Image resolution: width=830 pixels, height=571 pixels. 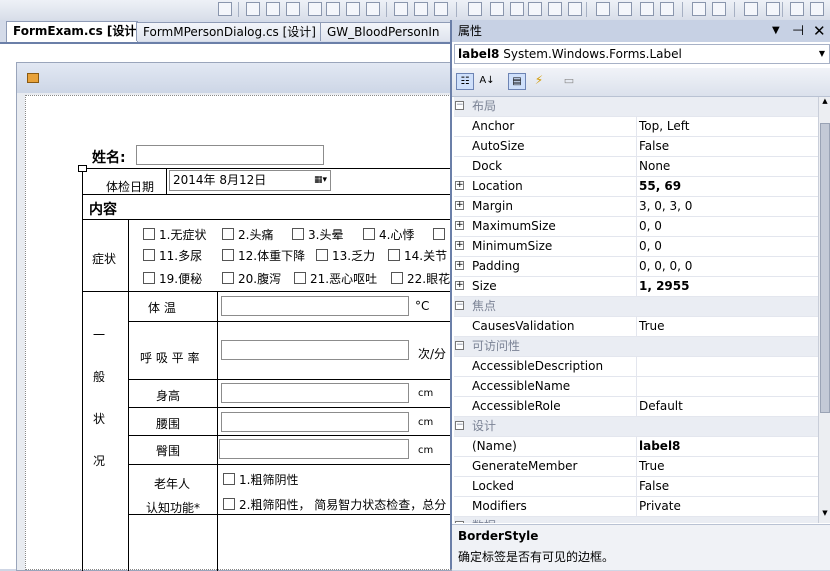 What do you see at coordinates (727, 186) in the screenshot?
I see `property-value: 55, 69` at bounding box center [727, 186].